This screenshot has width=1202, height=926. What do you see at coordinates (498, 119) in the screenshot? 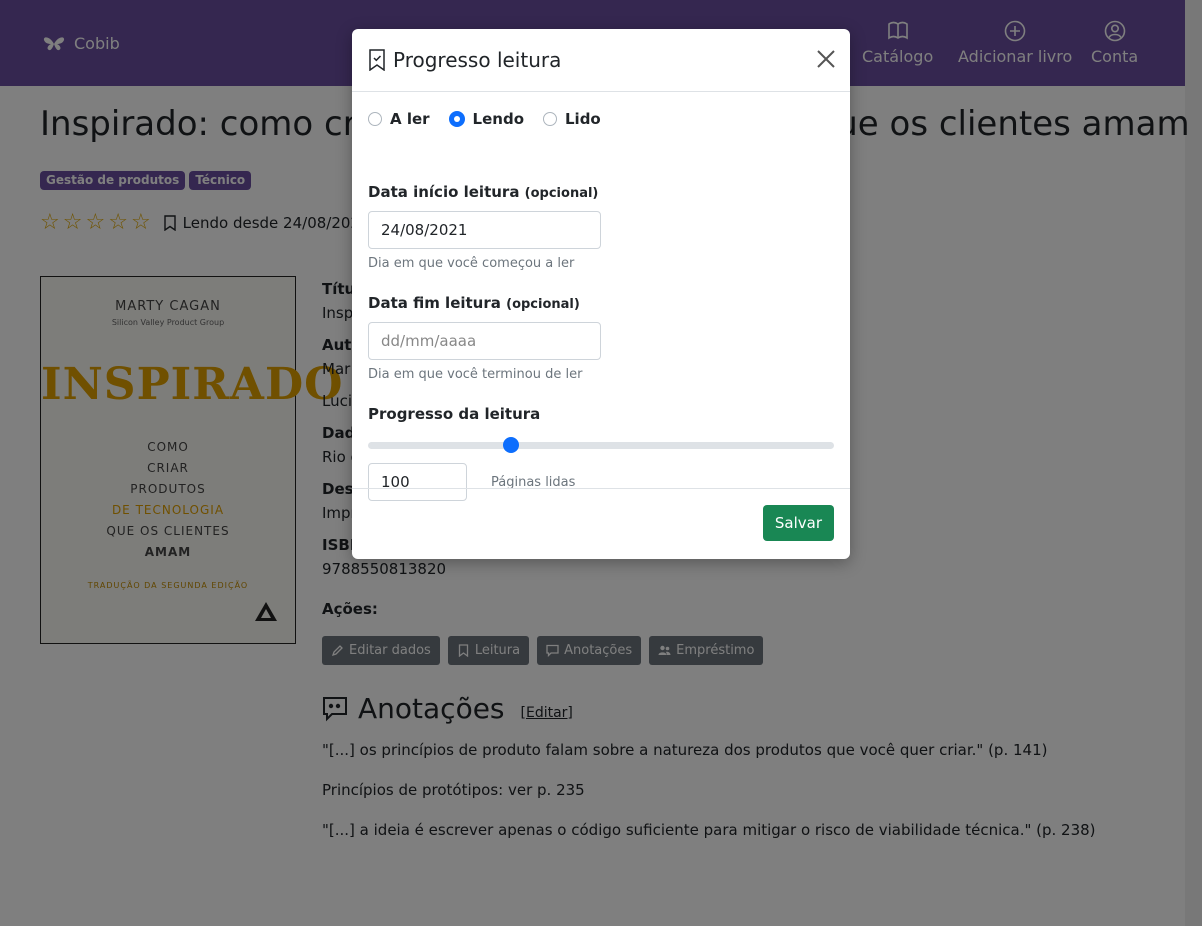
I see `radio-label: Lendo` at bounding box center [498, 119].